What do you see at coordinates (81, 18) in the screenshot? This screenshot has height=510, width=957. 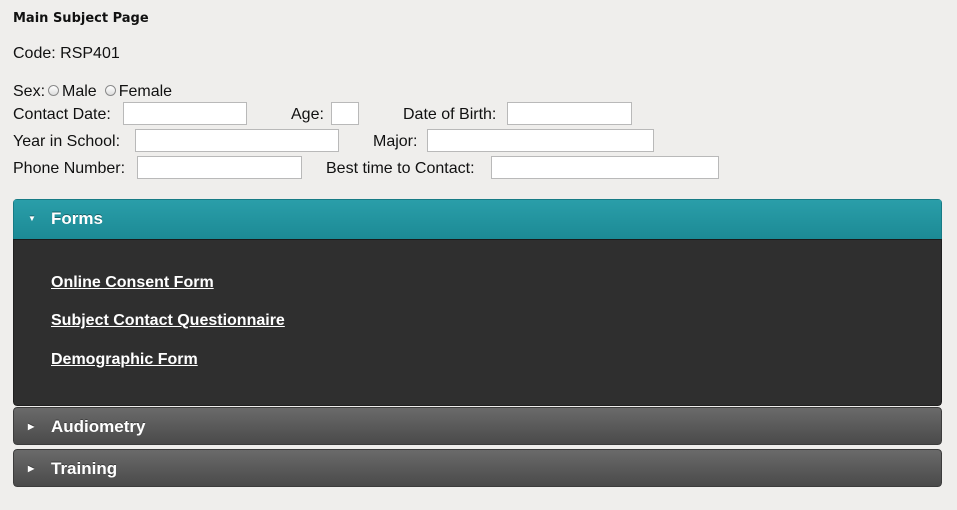 I see `page-title: Main Subject Page` at bounding box center [81, 18].